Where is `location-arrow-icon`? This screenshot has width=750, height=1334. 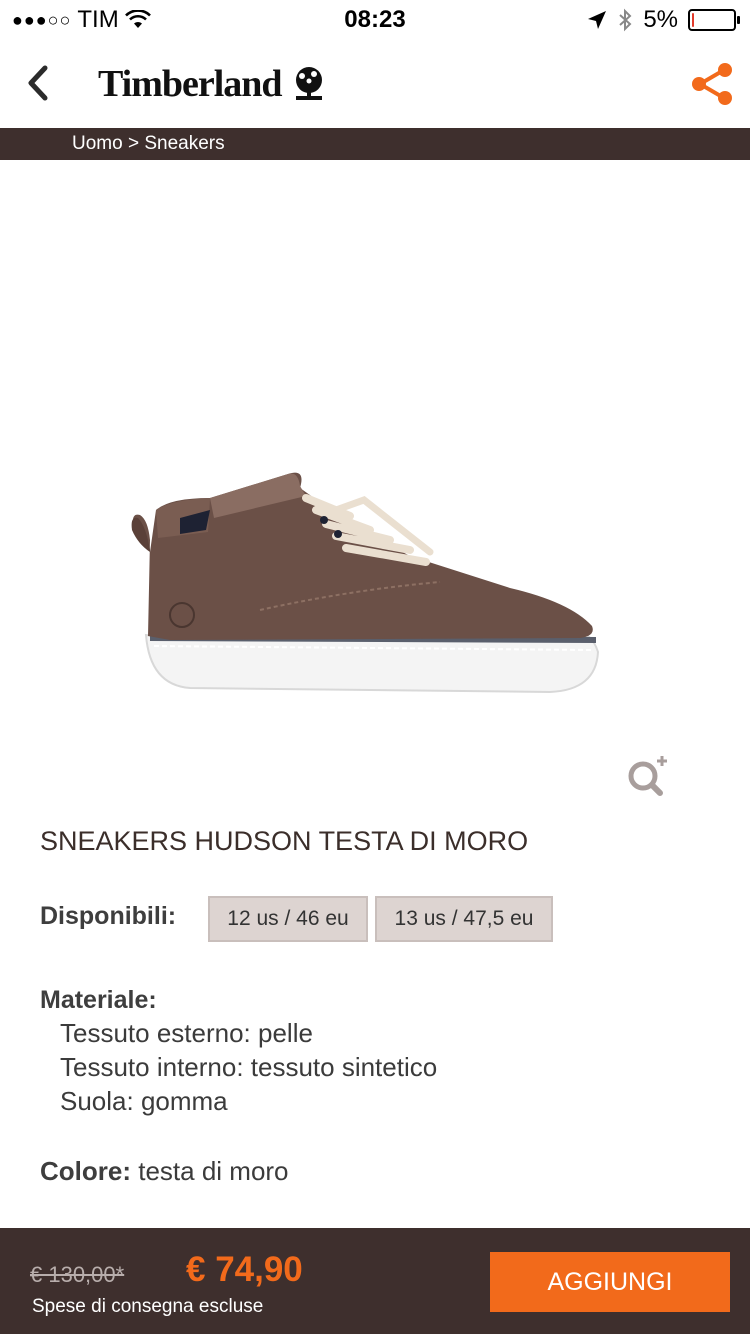
location-arrow-icon is located at coordinates (597, 20).